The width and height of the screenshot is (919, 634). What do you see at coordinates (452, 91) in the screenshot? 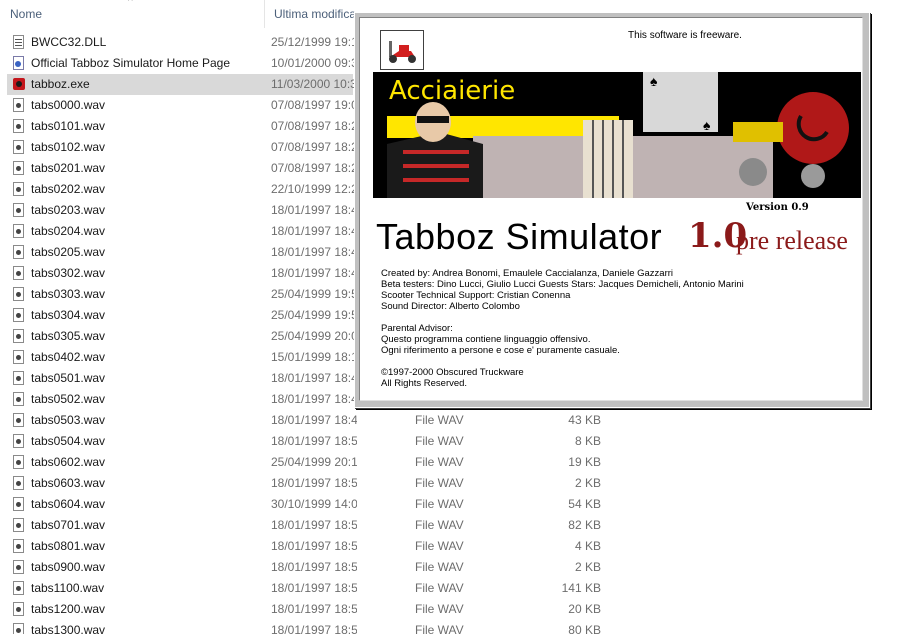
I see `banner-title: Acciaierie` at bounding box center [452, 91].